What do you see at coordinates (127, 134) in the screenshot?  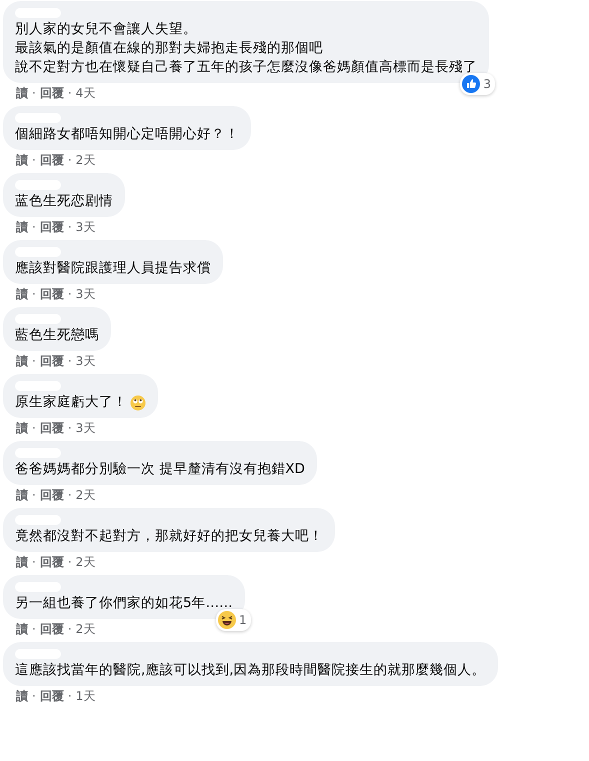 I see `comment-text: 個細路女都唔知開心定唔開心好？！` at bounding box center [127, 134].